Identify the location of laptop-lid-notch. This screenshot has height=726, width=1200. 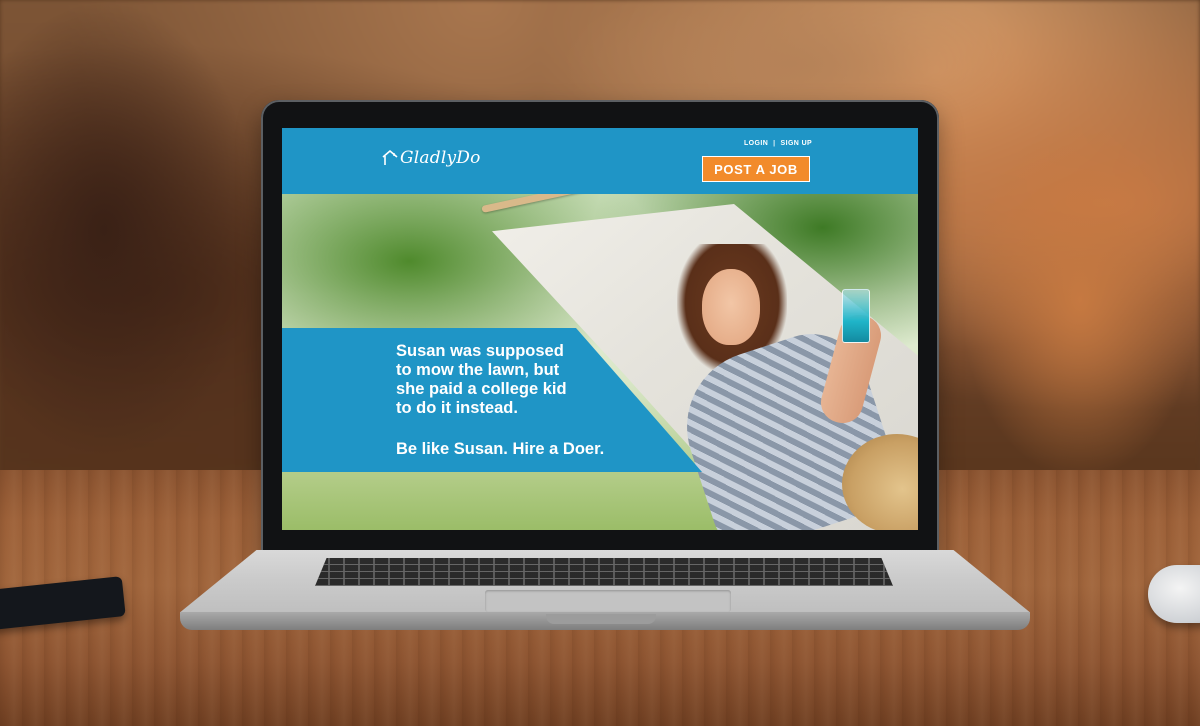
(601, 619).